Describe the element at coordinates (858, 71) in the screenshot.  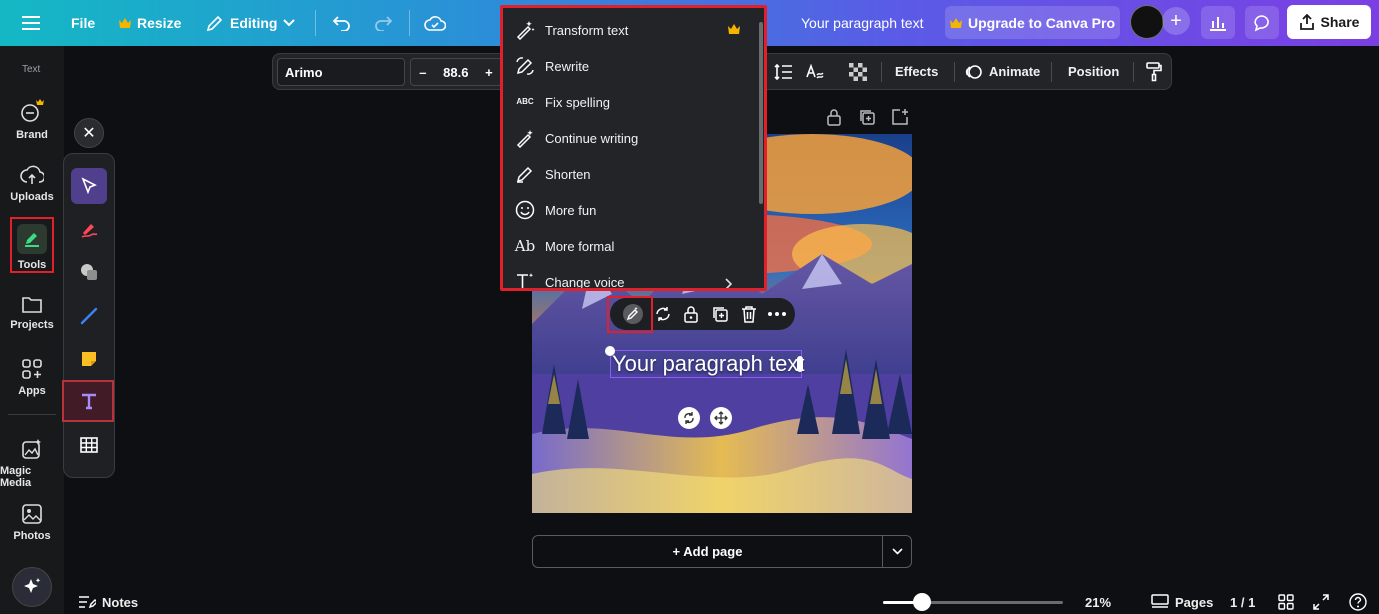
I see `transparency-button` at that location.